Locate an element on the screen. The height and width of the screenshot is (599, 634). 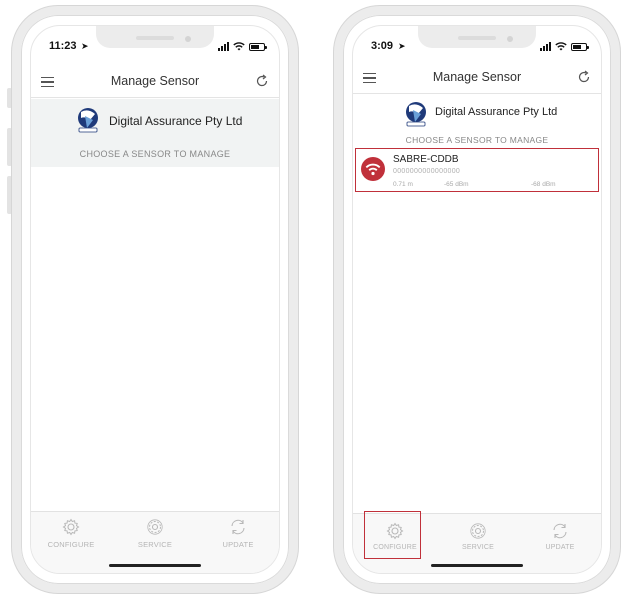
sensor-rssi-primary: -65 dBm is located at coordinates (456, 184).